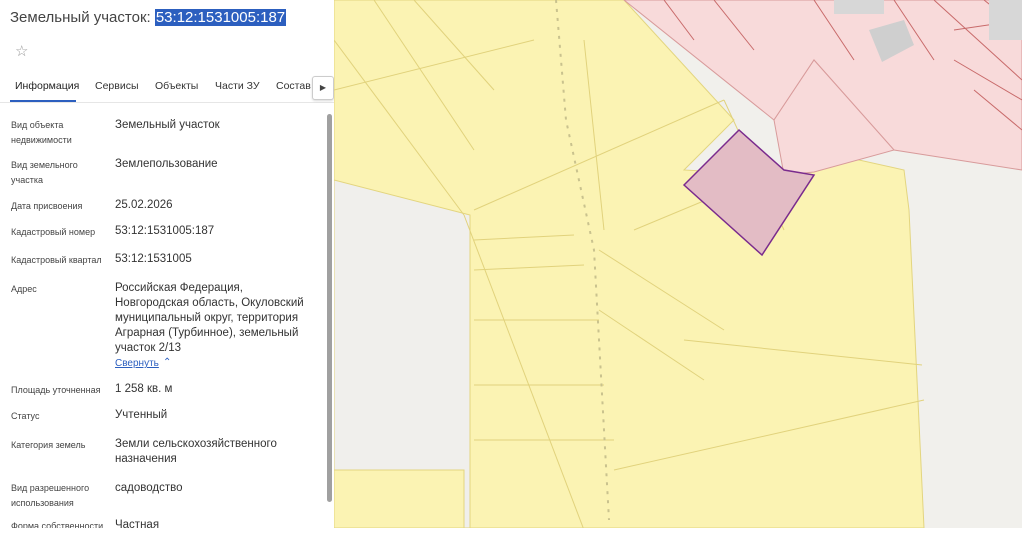 This screenshot has width=1022, height=533. Describe the element at coordinates (144, 389) in the screenshot. I see `value-area: 1 258 кв. м` at that location.